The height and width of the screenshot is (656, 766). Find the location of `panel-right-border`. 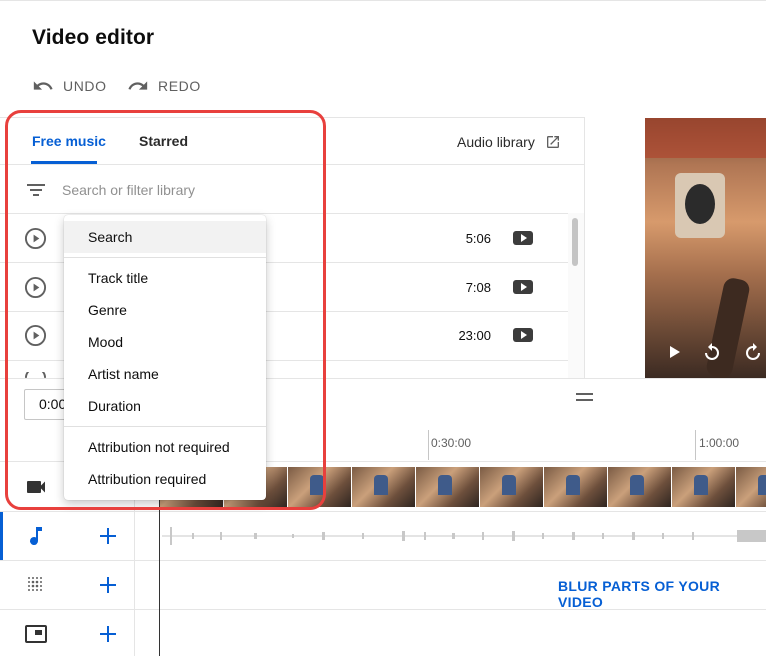

panel-right-border is located at coordinates (584, 247).